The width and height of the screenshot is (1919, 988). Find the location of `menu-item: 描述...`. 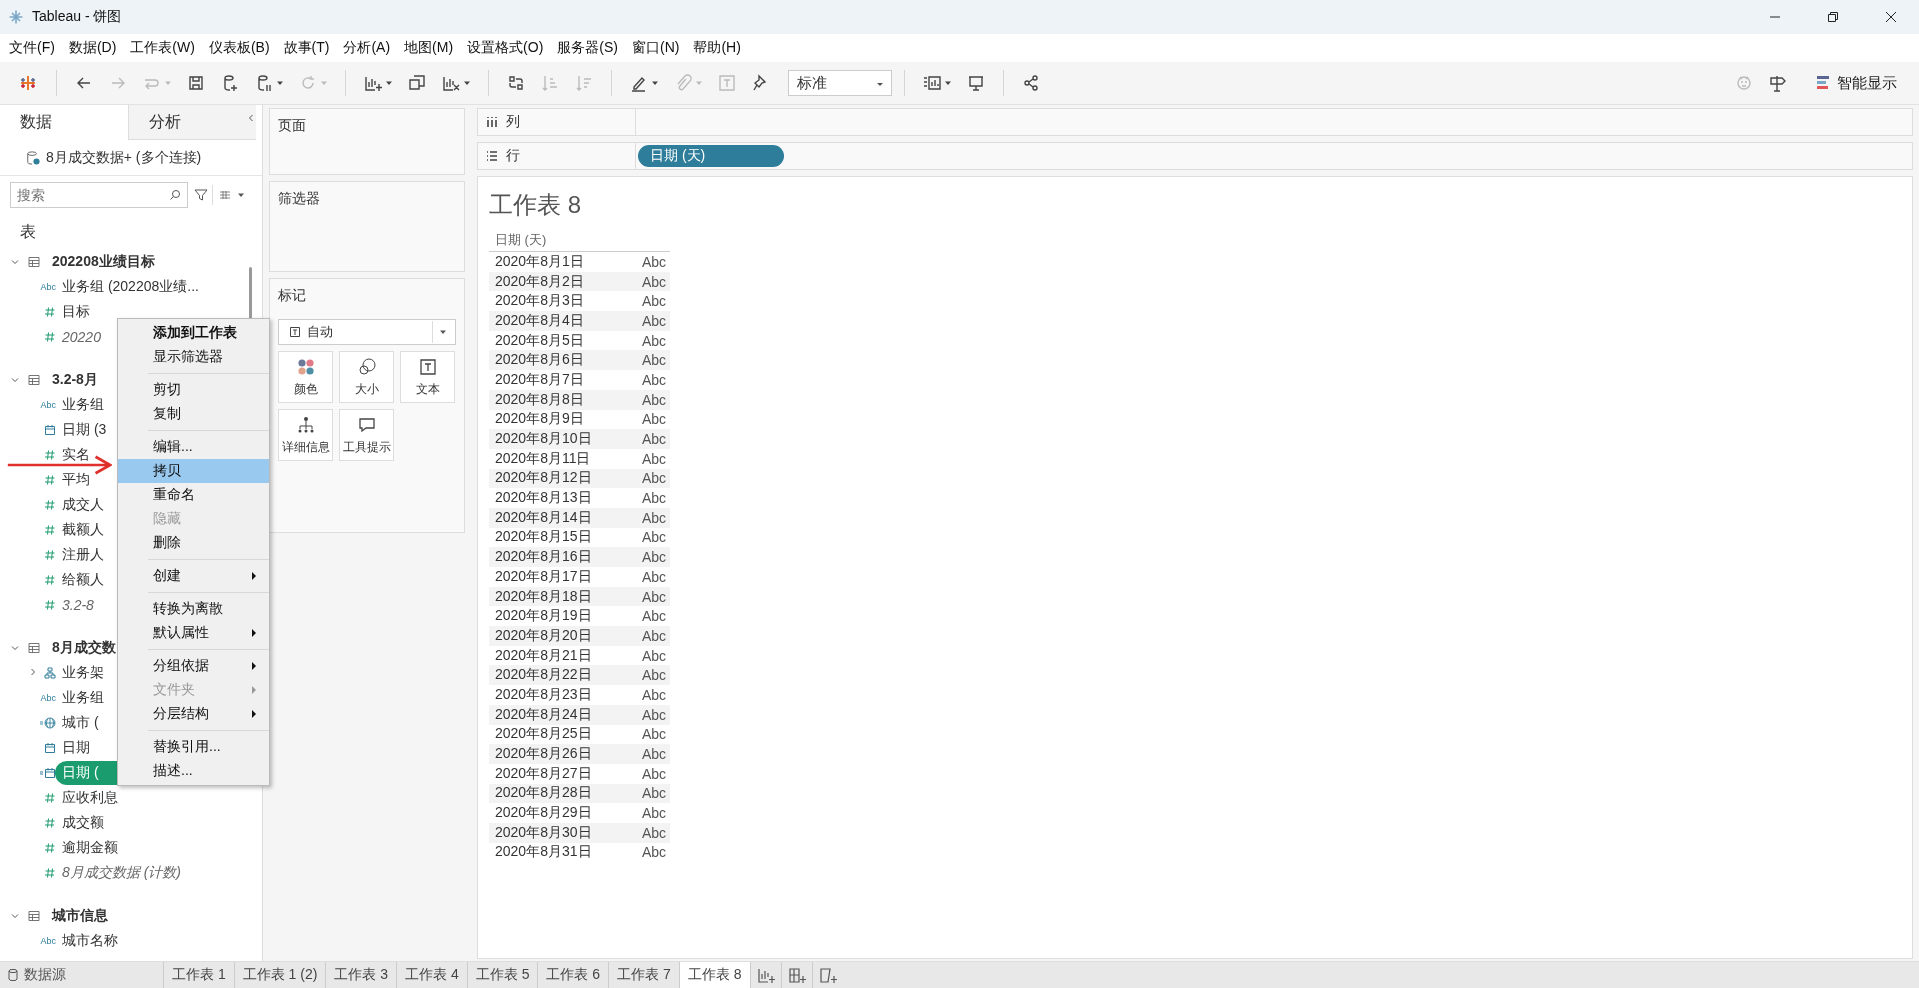

menu-item: 描述... is located at coordinates (193, 771).